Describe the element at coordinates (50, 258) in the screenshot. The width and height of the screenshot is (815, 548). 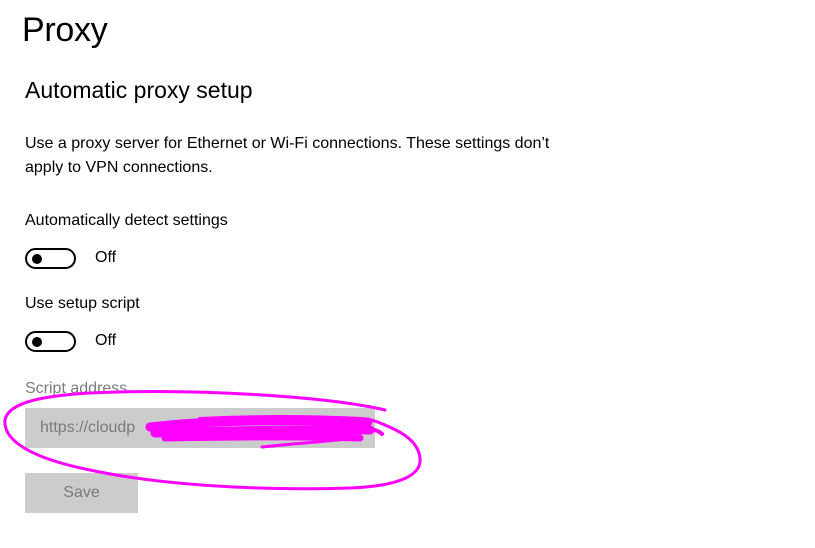
I see `auto-detect-toggle` at that location.